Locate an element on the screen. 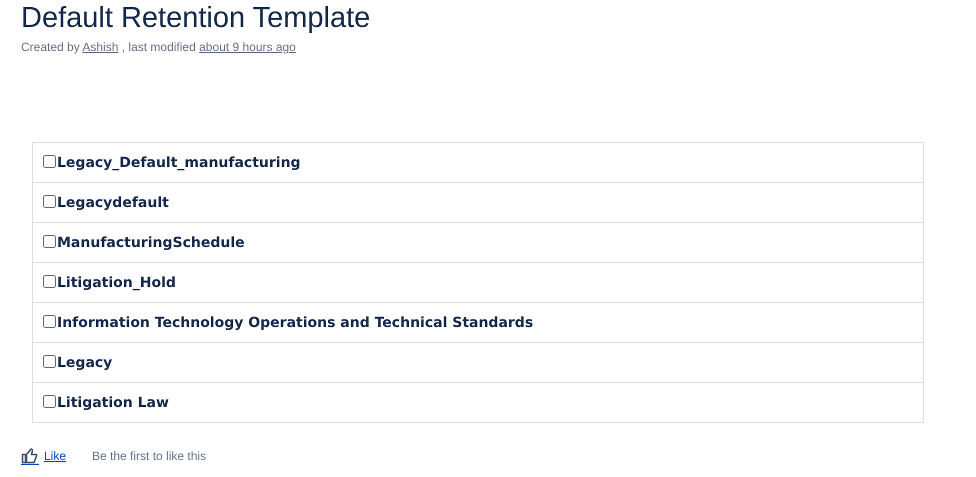 Image resolution: width=976 pixels, height=477 pixels. item-label: Litigation_Hold is located at coordinates (116, 282).